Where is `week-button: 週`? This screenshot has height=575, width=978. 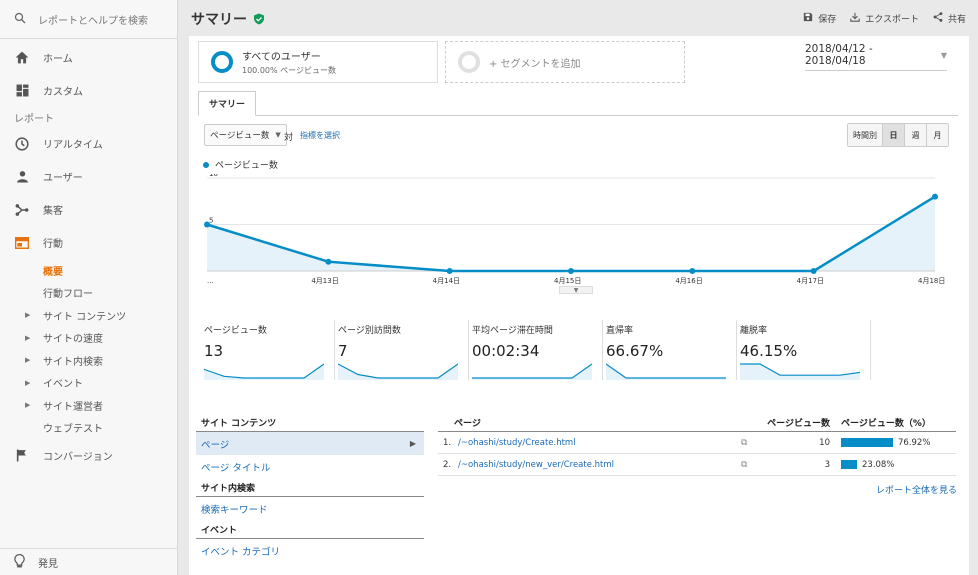 week-button: 週 is located at coordinates (915, 135).